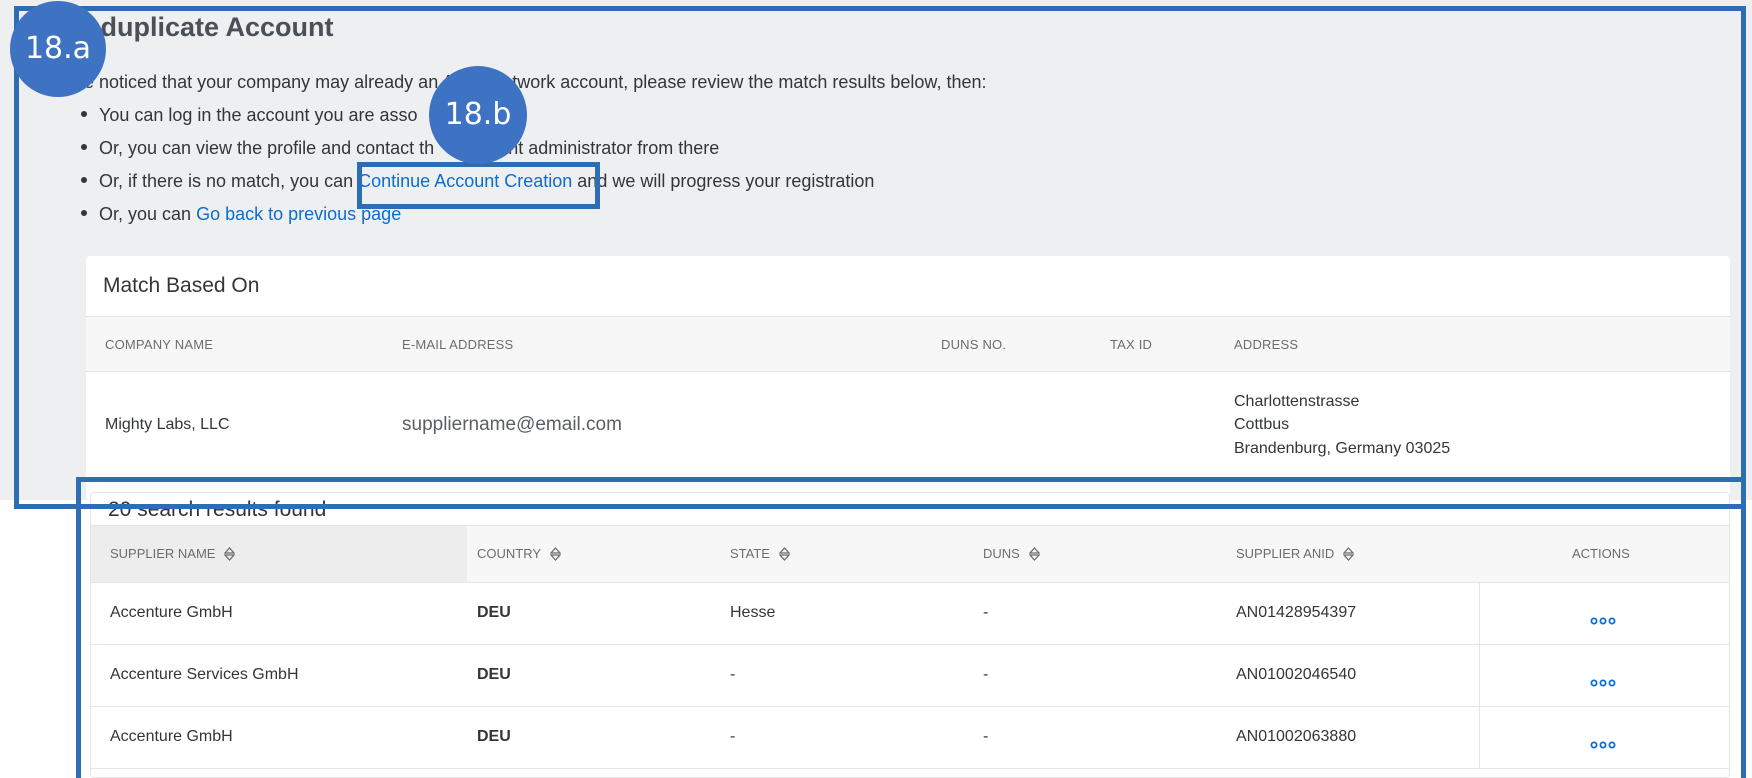 This screenshot has width=1752, height=778. Describe the element at coordinates (1601, 553) in the screenshot. I see `header-actions: ACTIONS` at that location.